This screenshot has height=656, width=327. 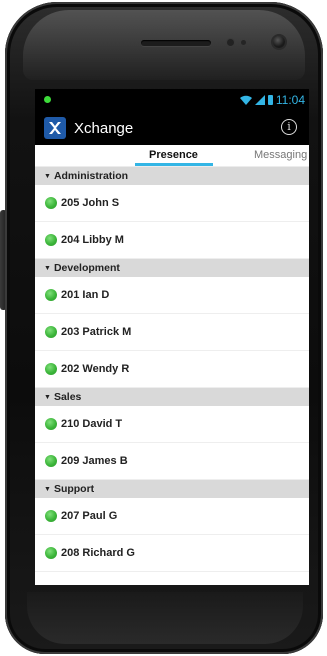 I want to click on contact-name: 205 John S, so click(x=90, y=203).